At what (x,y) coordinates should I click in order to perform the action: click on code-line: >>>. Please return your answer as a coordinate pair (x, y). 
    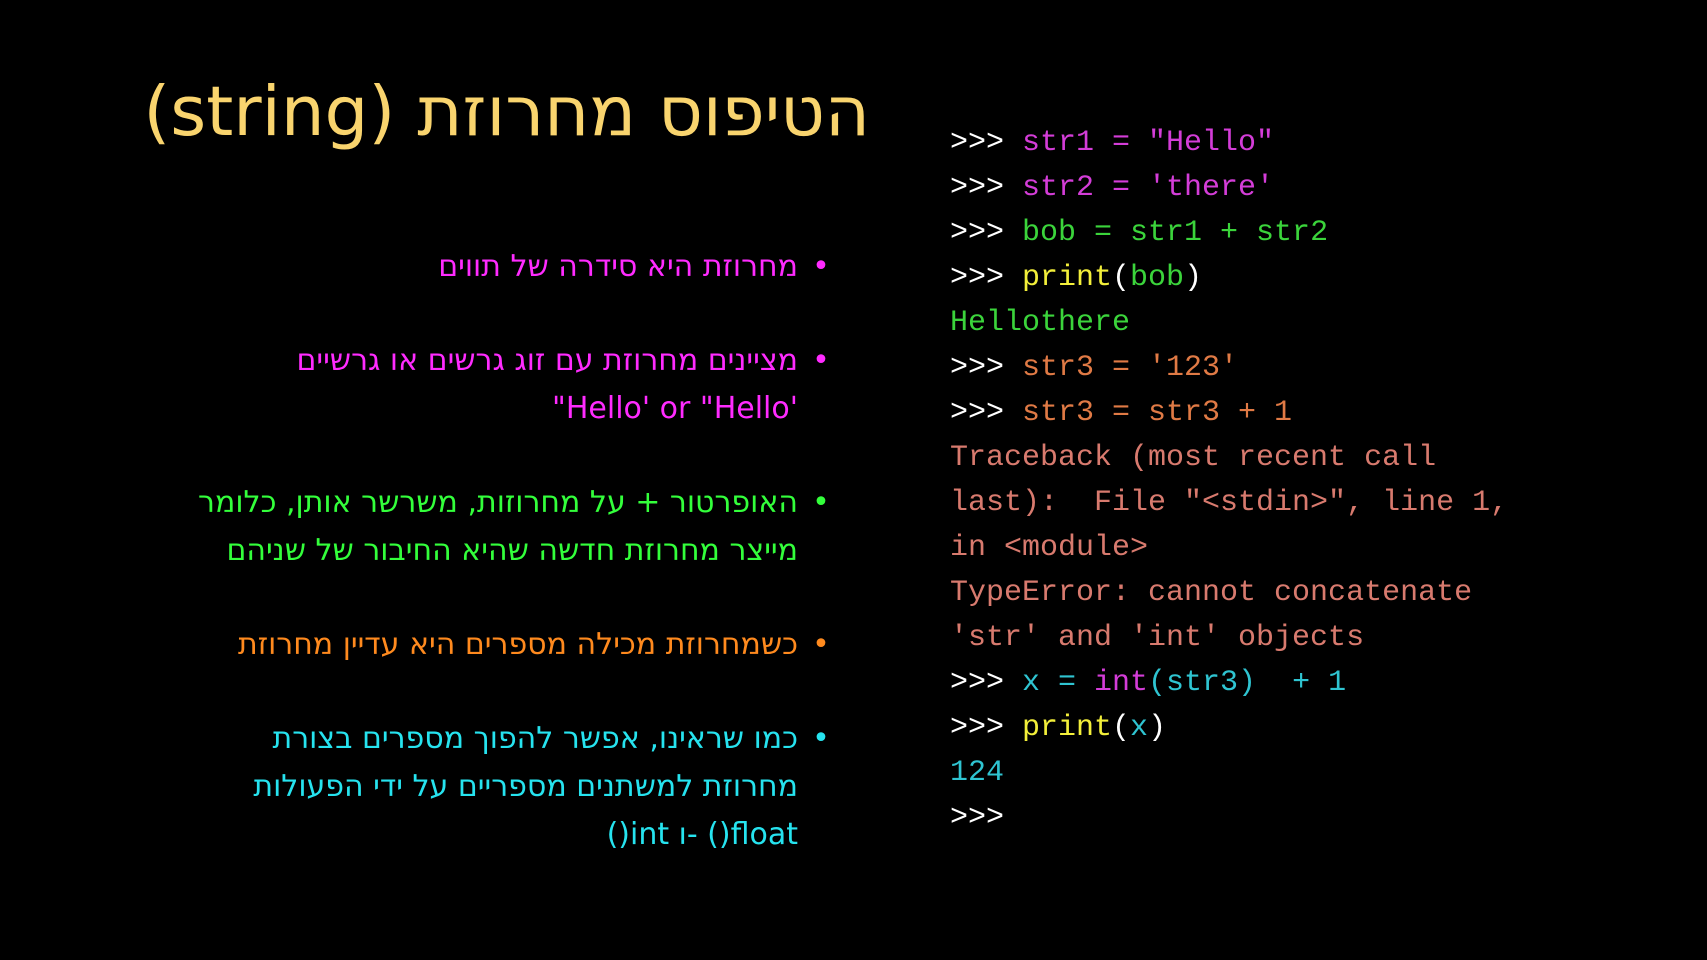
    Looking at the image, I should click on (1300, 818).